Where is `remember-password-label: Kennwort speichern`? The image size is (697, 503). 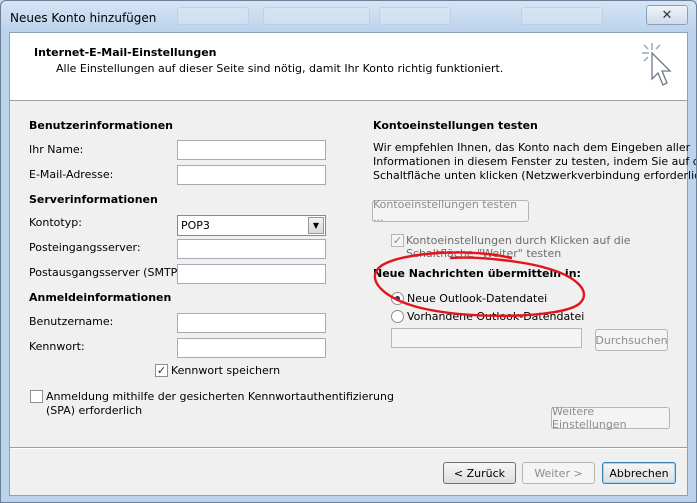
remember-password-label: Kennwort speichern is located at coordinates (225, 370).